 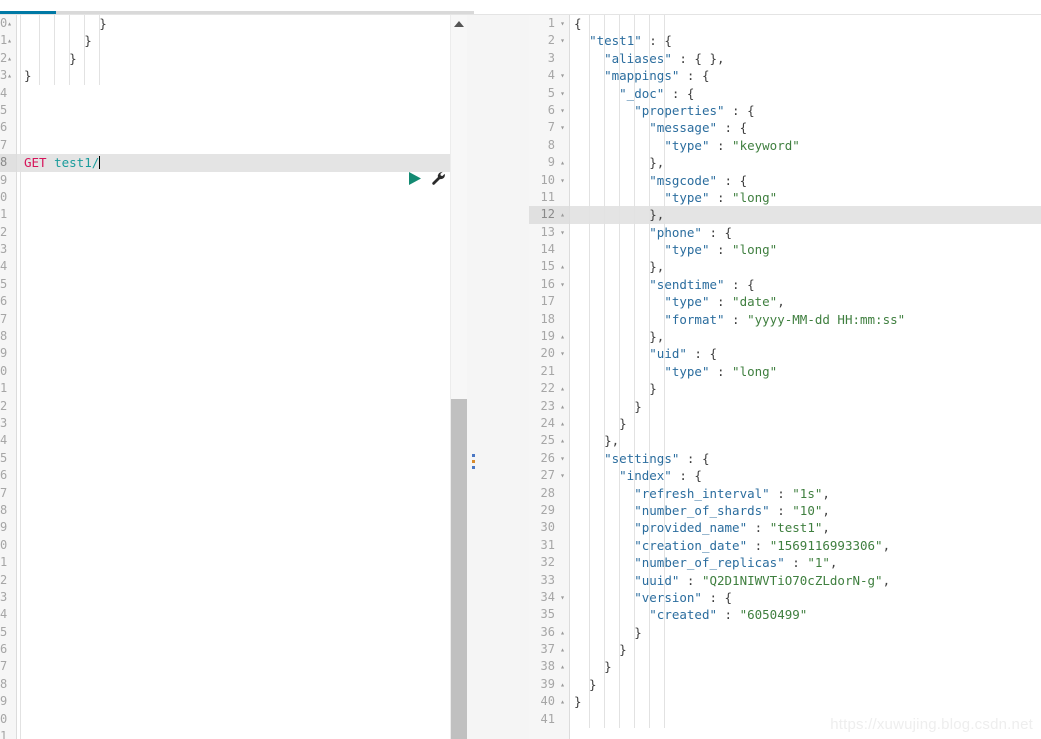 What do you see at coordinates (549, 475) in the screenshot?
I see `response-line-number: 27 ▾` at bounding box center [549, 475].